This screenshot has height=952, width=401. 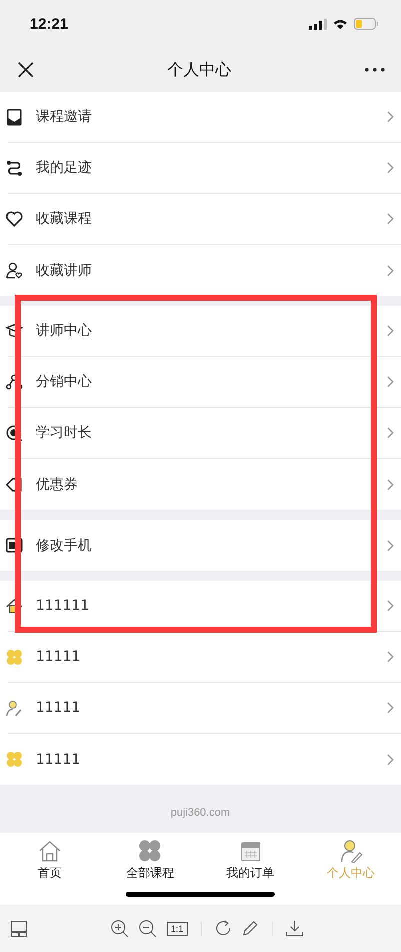 I want to click on page-title: 个人中心, so click(x=200, y=70).